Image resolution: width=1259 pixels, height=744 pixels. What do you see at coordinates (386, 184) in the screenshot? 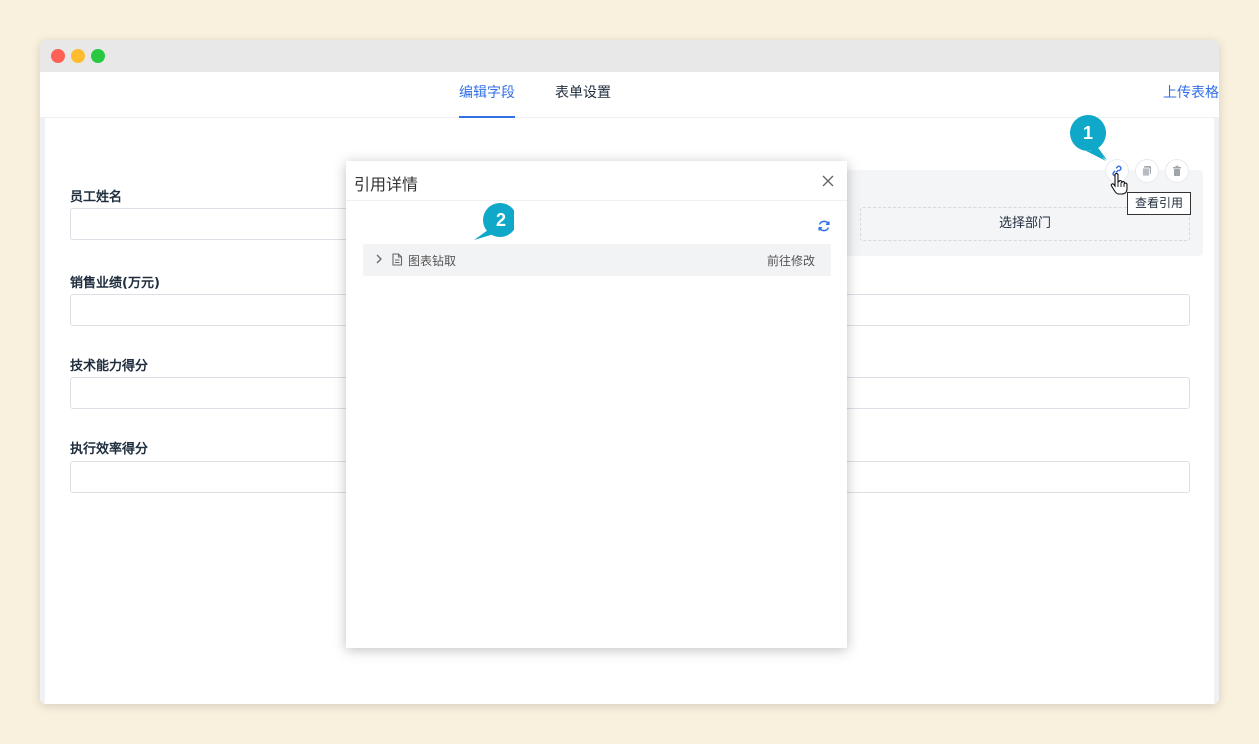
I see `dialog-title: 引用详情` at bounding box center [386, 184].